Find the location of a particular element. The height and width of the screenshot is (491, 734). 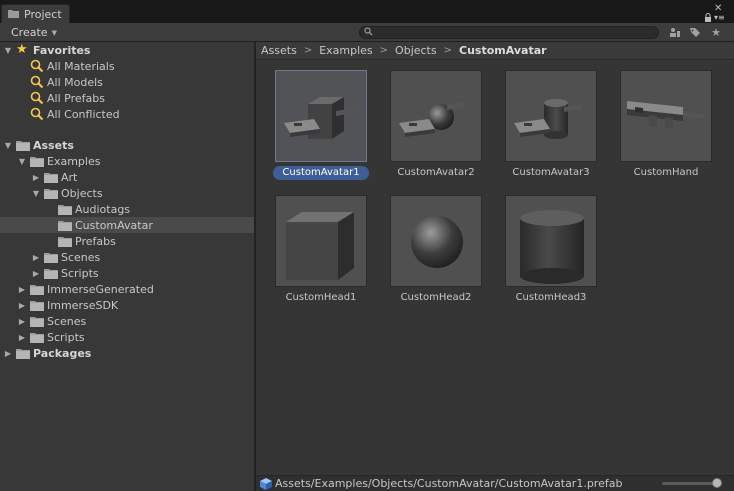

audiotags-label: Audiotags is located at coordinates (103, 209).